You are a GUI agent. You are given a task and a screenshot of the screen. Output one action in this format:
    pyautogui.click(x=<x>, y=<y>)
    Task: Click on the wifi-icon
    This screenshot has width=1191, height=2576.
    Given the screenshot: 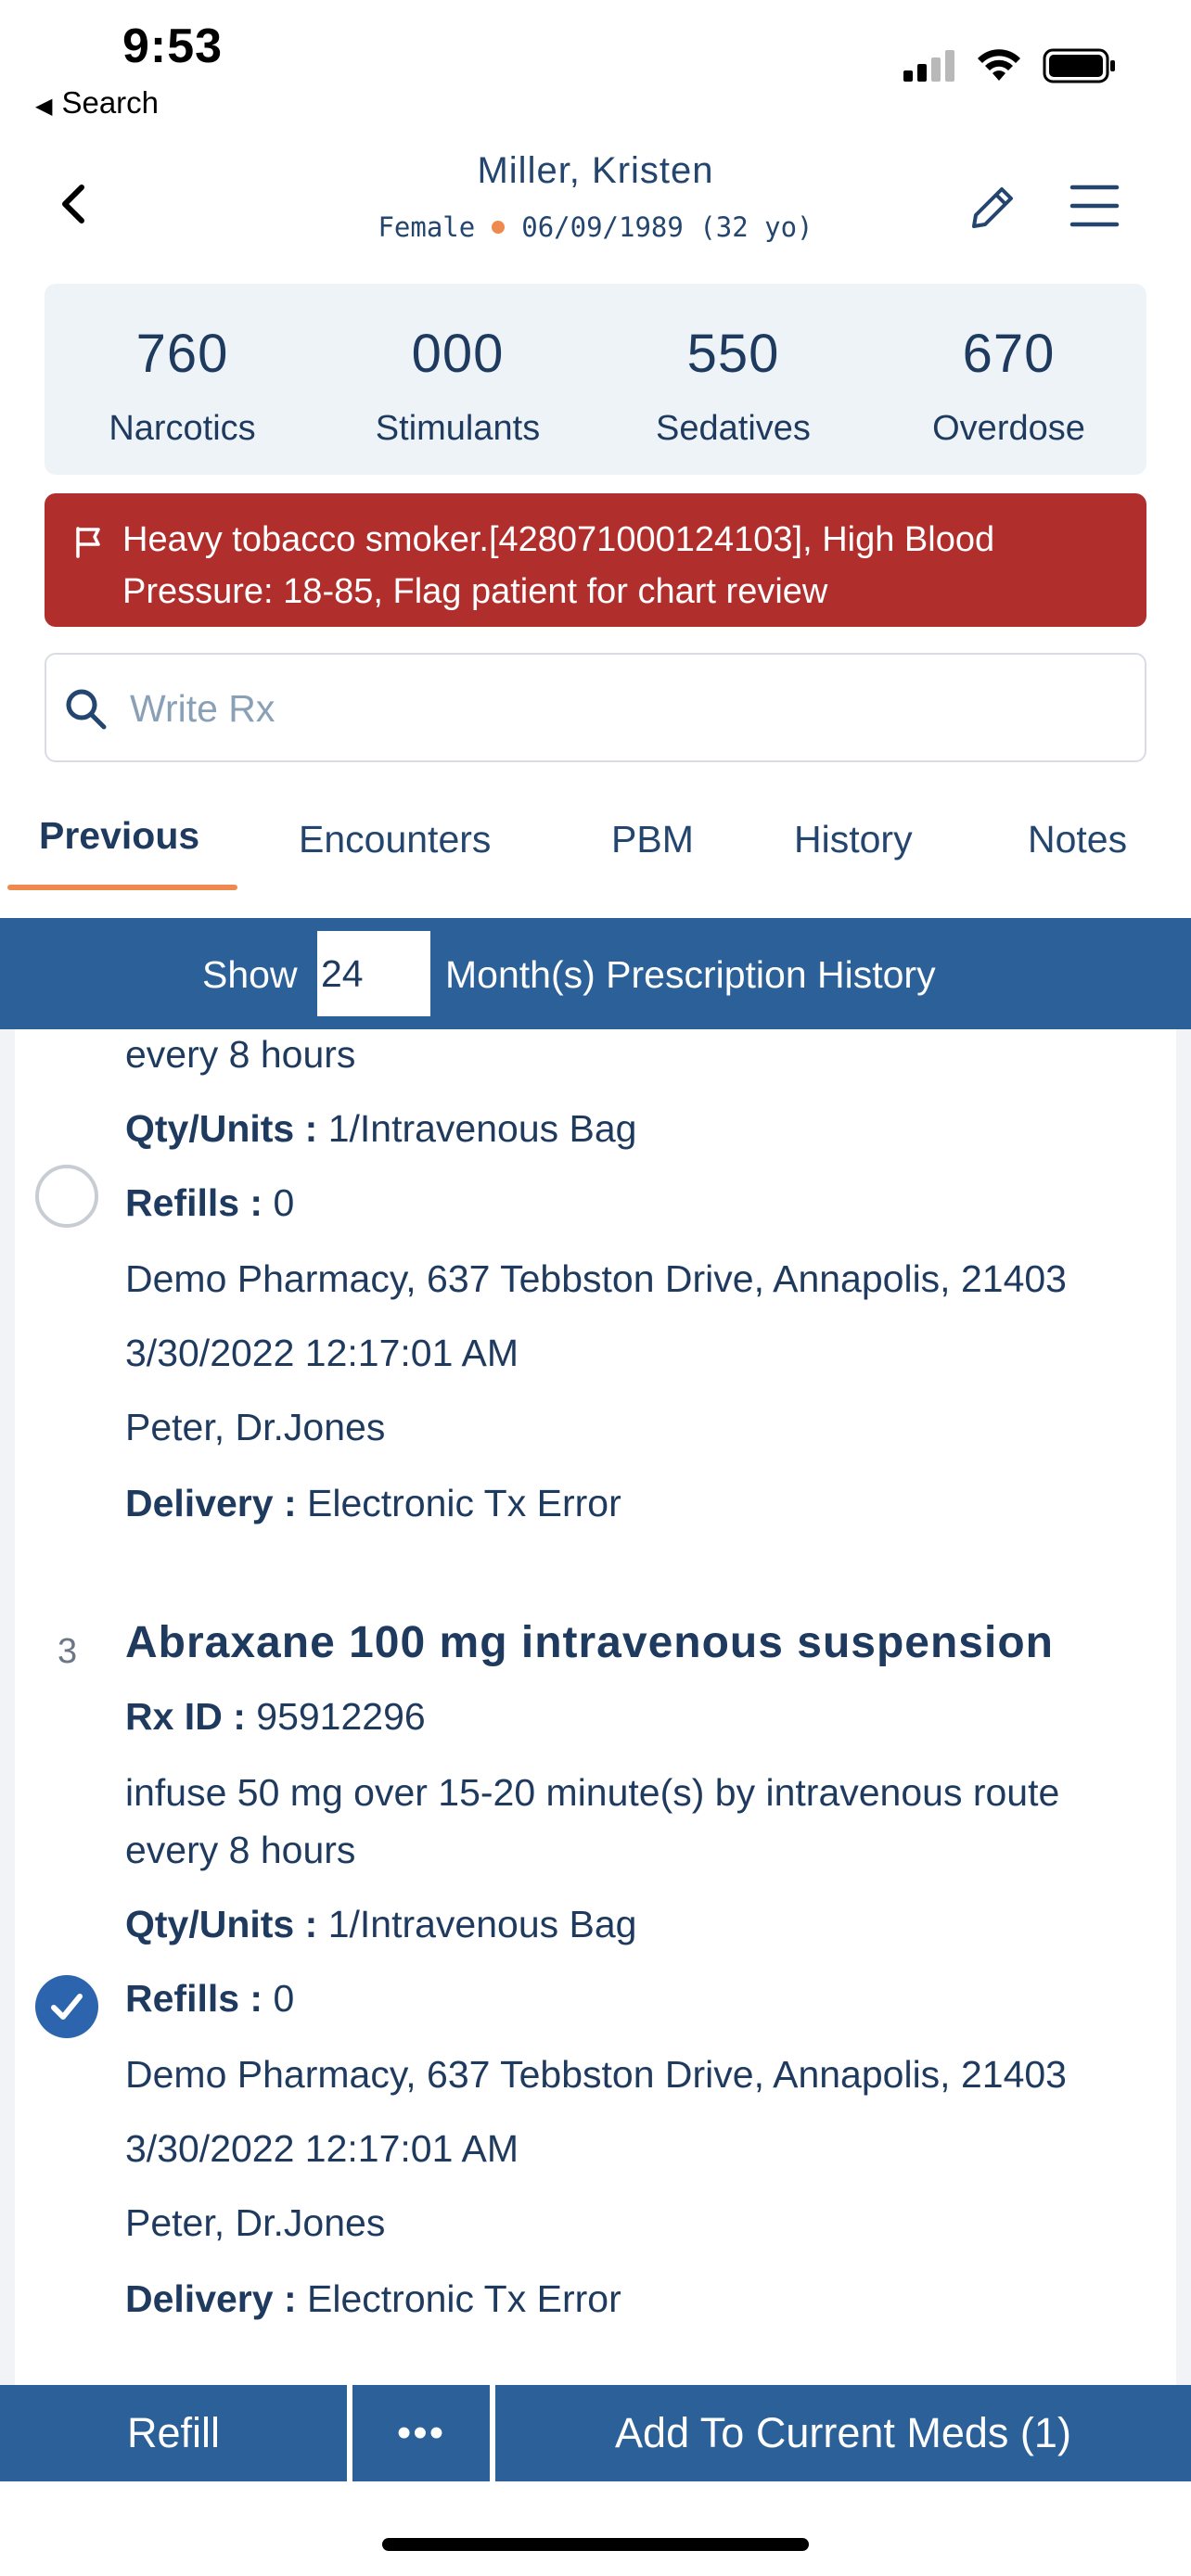 What is the action you would take?
    pyautogui.click(x=999, y=65)
    